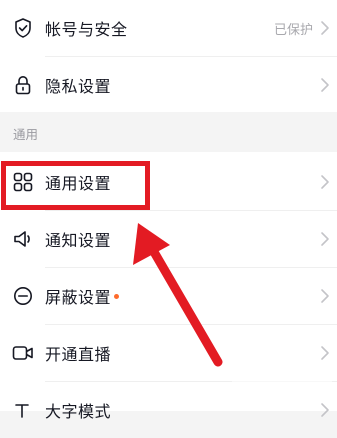 The height and width of the screenshot is (438, 337). I want to click on lock-icon, so click(23, 85).